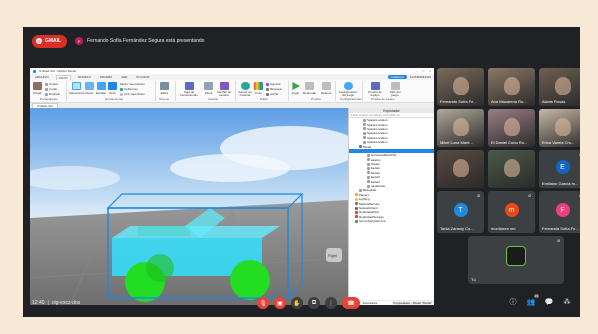  What do you see at coordinates (77, 88) in the screenshot?
I see `select-button: Seleccionar` at bounding box center [77, 88].